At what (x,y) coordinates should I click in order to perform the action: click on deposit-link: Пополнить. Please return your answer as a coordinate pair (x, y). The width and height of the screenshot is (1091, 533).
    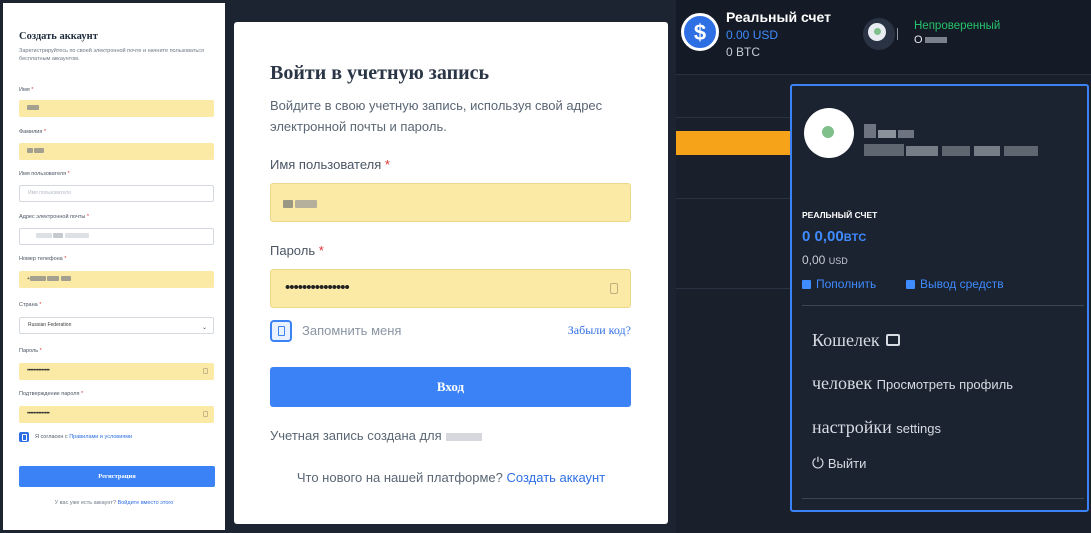
    Looking at the image, I should click on (839, 284).